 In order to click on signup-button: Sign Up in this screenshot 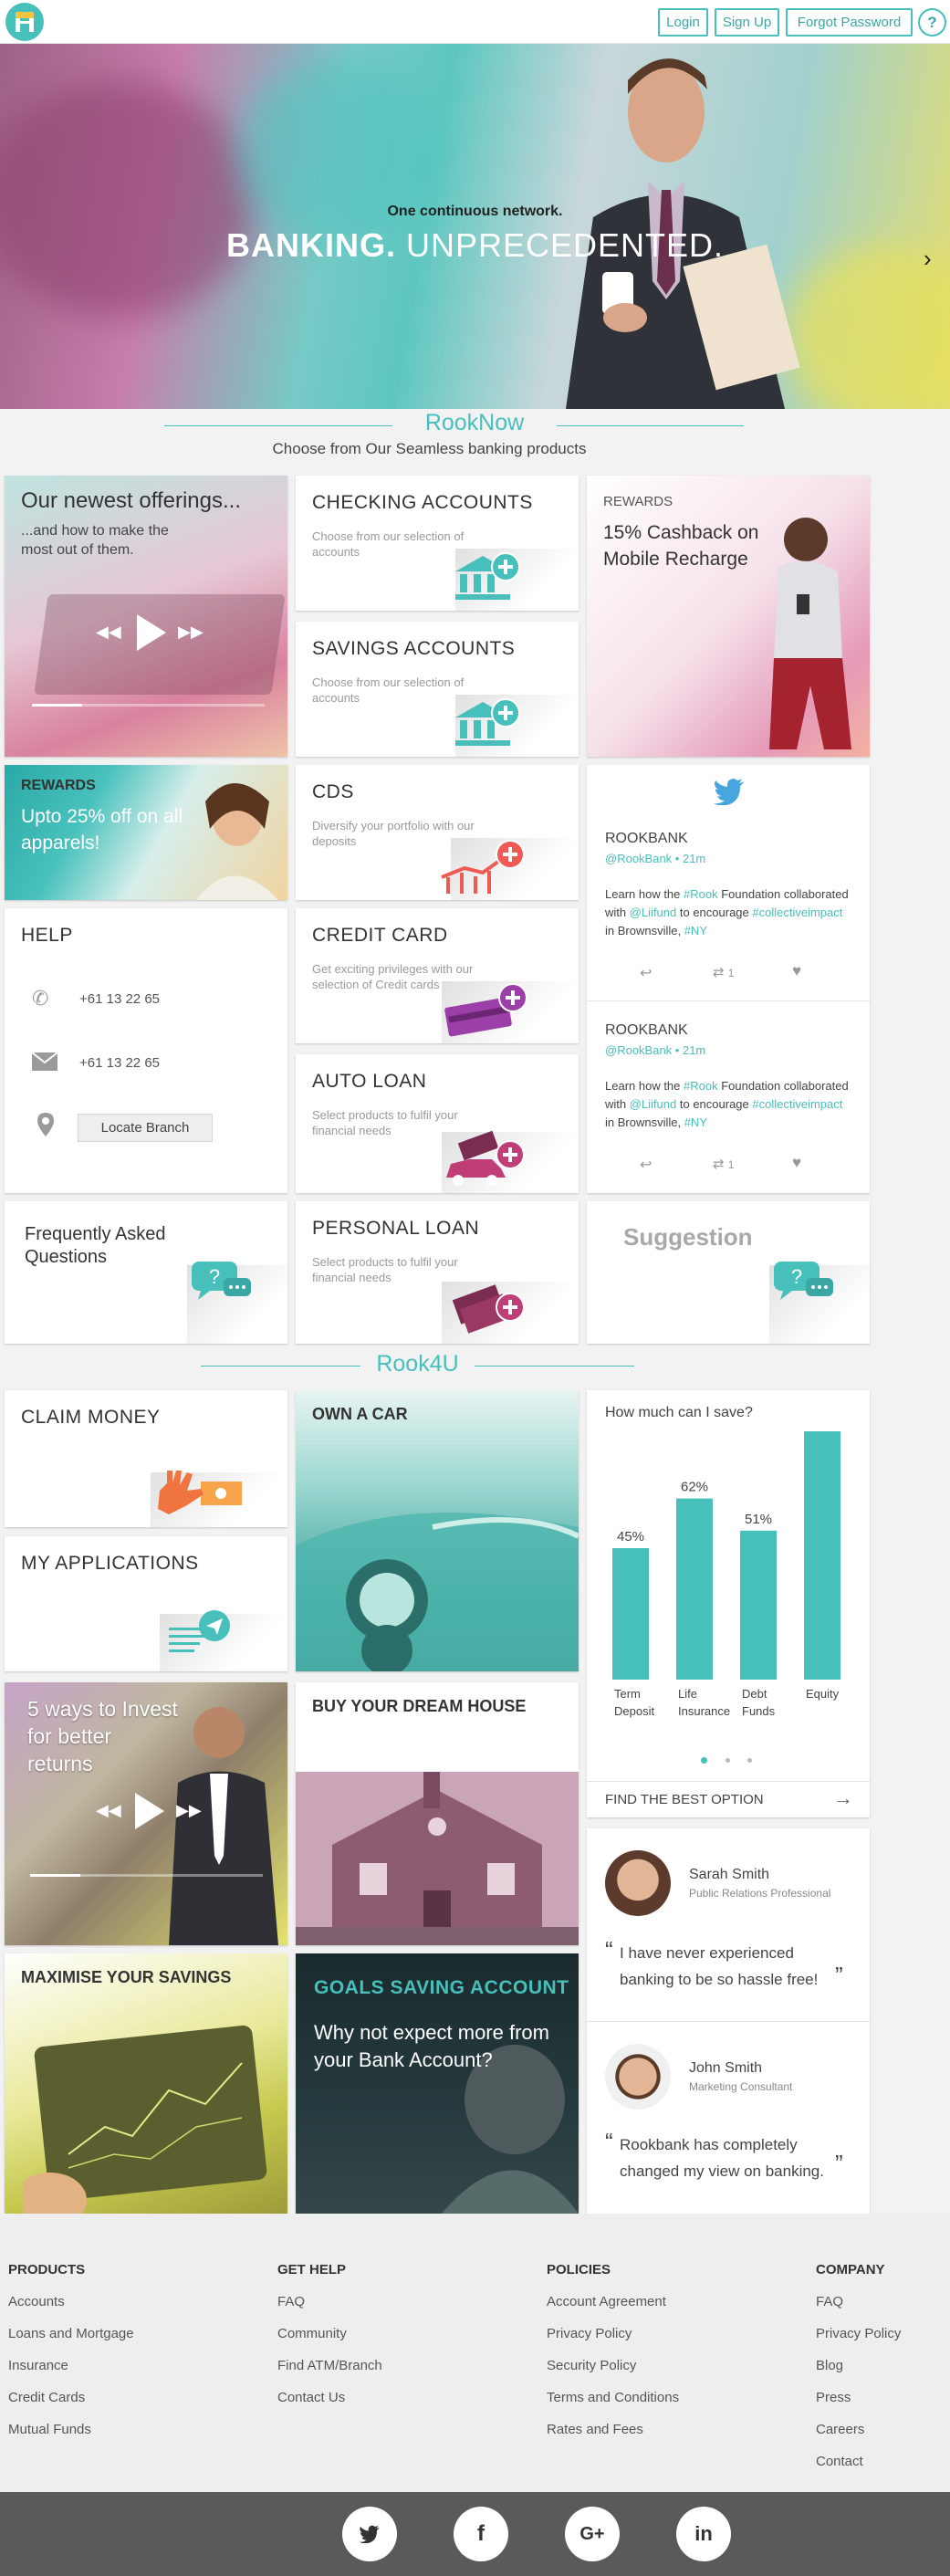, I will do `click(747, 22)`.